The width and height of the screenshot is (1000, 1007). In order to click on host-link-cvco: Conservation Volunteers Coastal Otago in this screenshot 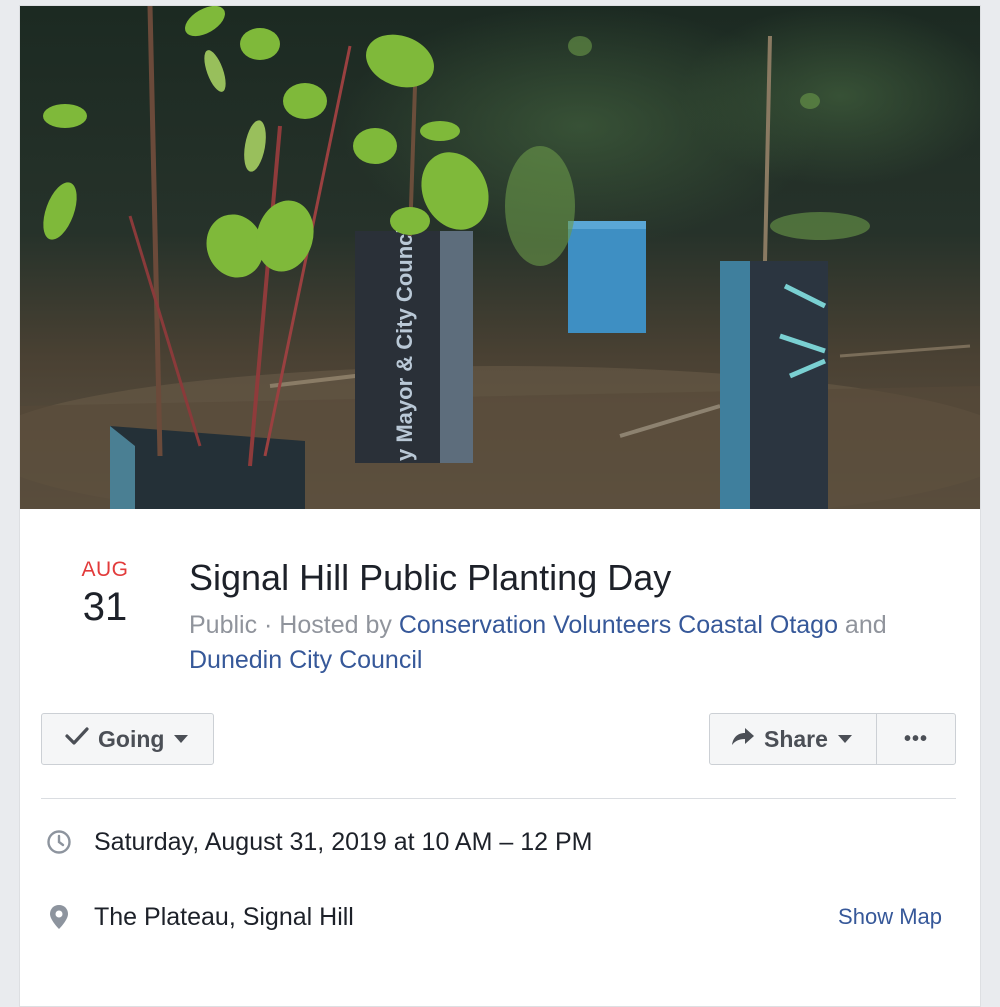, I will do `click(618, 625)`.